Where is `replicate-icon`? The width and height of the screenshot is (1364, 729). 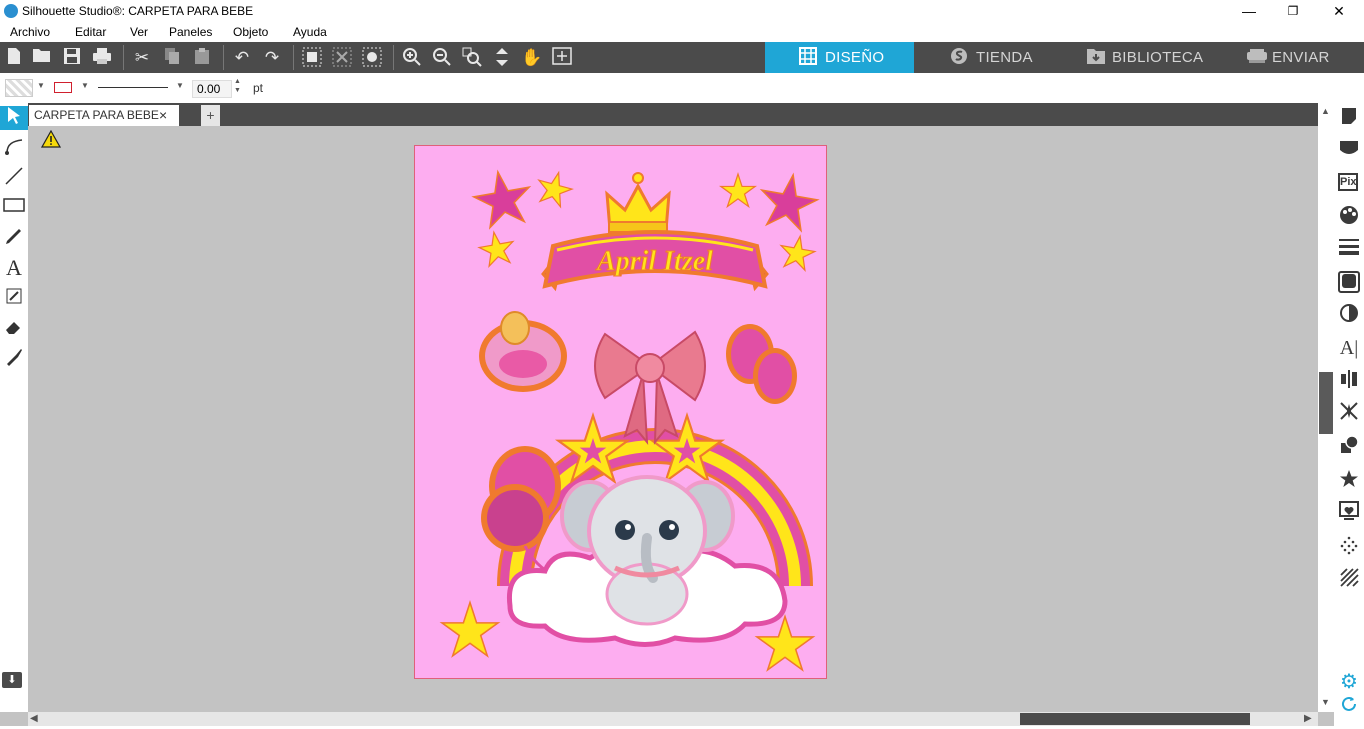 replicate-icon is located at coordinates (1349, 412).